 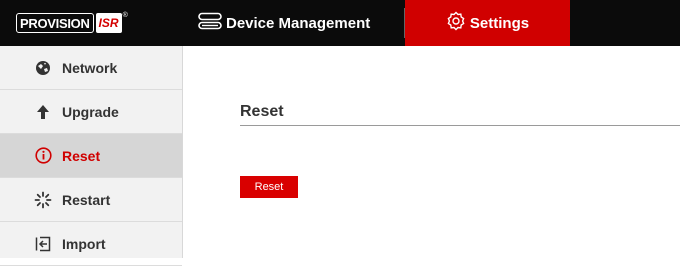 I want to click on sidebar-item-label: Restart, so click(x=86, y=199).